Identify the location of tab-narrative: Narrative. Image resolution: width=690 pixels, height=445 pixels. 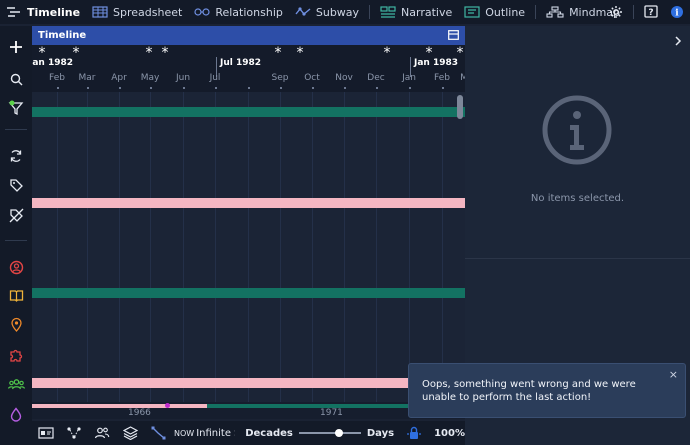
(416, 12).